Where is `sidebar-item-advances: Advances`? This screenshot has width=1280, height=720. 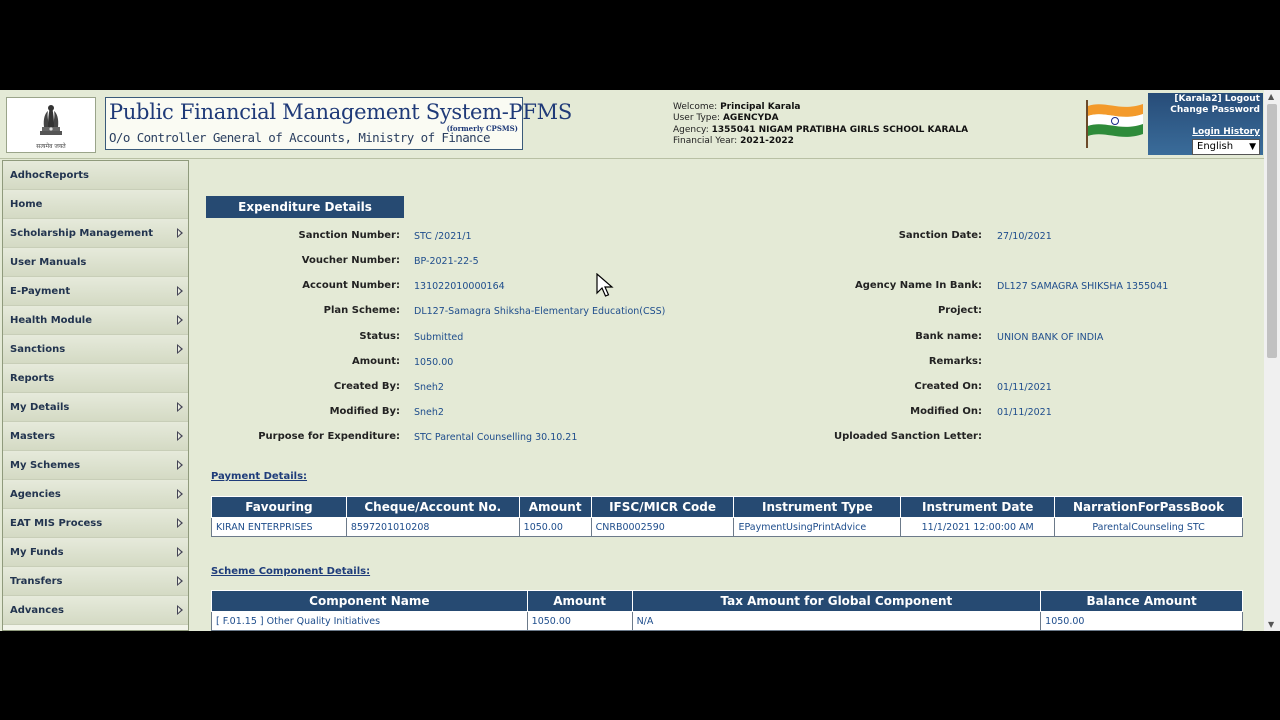 sidebar-item-advances: Advances is located at coordinates (95, 610).